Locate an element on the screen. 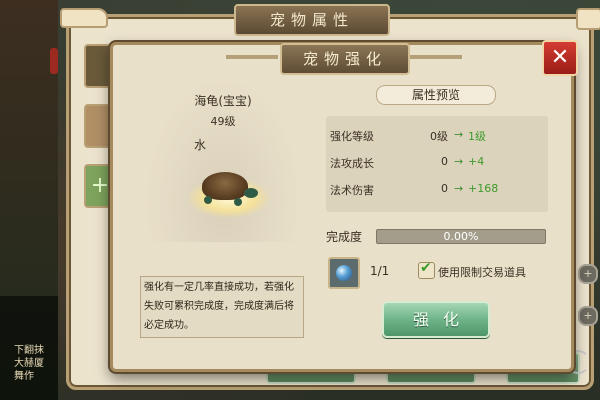  attribute-row: 法攻成长 0 → +4 is located at coordinates (440, 164).